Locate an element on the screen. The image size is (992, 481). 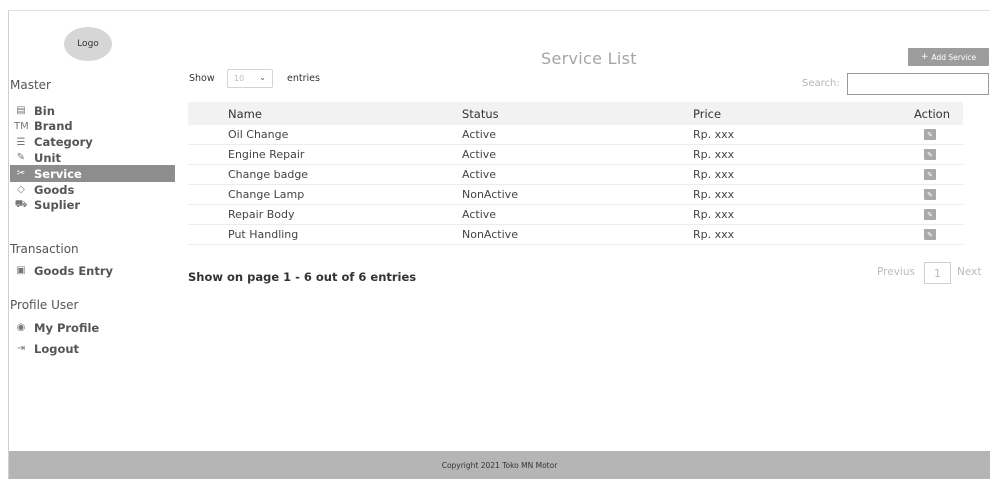
pagination-current-page: 1 is located at coordinates (937, 273).